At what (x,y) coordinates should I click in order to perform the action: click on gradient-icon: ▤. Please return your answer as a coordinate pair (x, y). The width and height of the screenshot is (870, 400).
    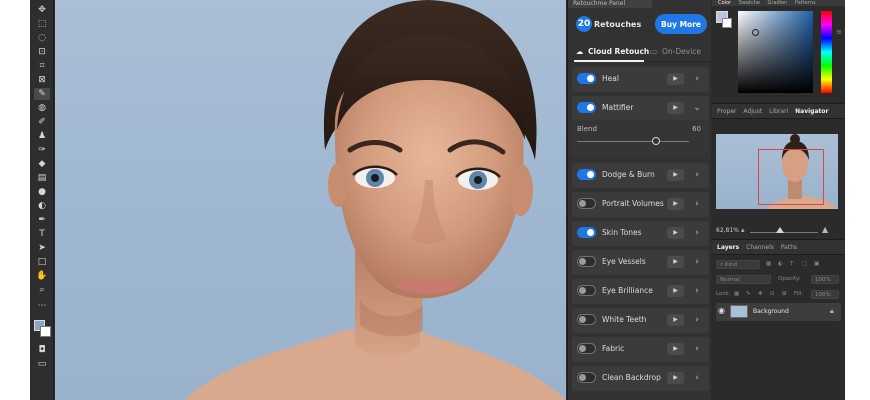
    Looking at the image, I should click on (42, 178).